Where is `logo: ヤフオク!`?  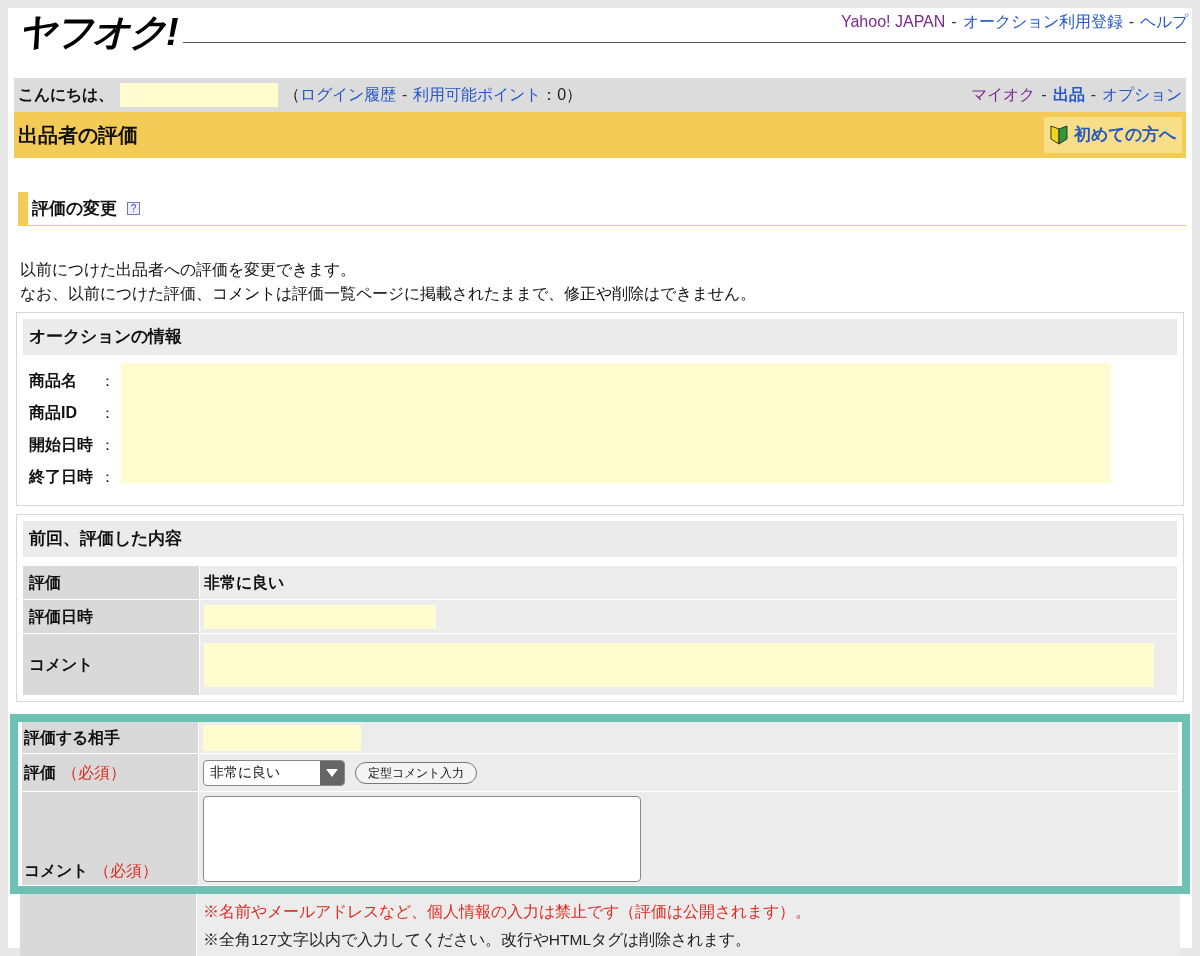 logo: ヤフオク! is located at coordinates (95, 32).